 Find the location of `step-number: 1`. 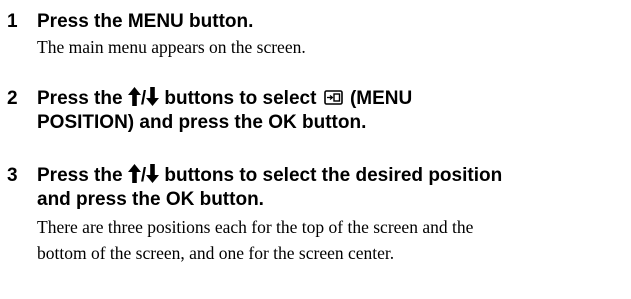

step-number: 1 is located at coordinates (12, 21).